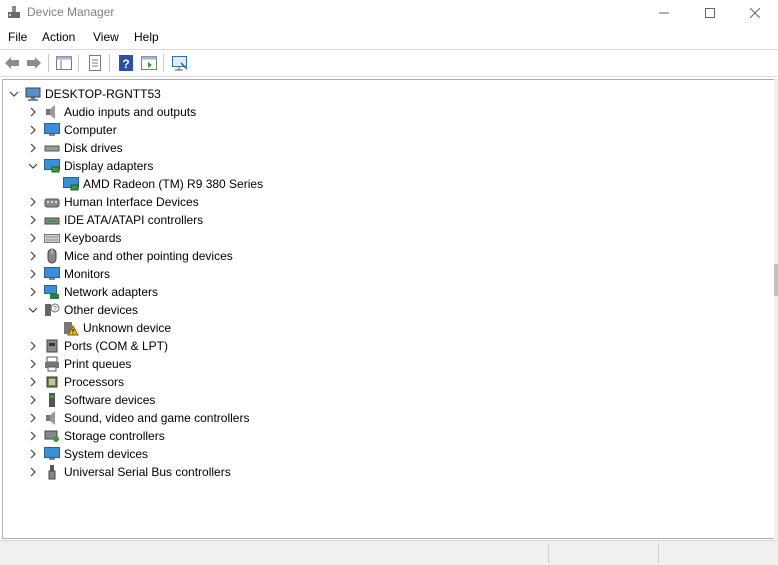  What do you see at coordinates (68, 274) in the screenshot?
I see `tree-item-category: Monitors` at bounding box center [68, 274].